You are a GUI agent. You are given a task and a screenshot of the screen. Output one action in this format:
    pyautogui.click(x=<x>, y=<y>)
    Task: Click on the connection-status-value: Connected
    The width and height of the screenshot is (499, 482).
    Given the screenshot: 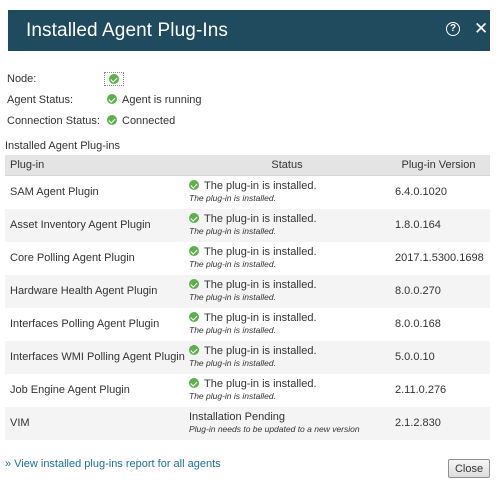 What is the action you would take?
    pyautogui.click(x=141, y=121)
    